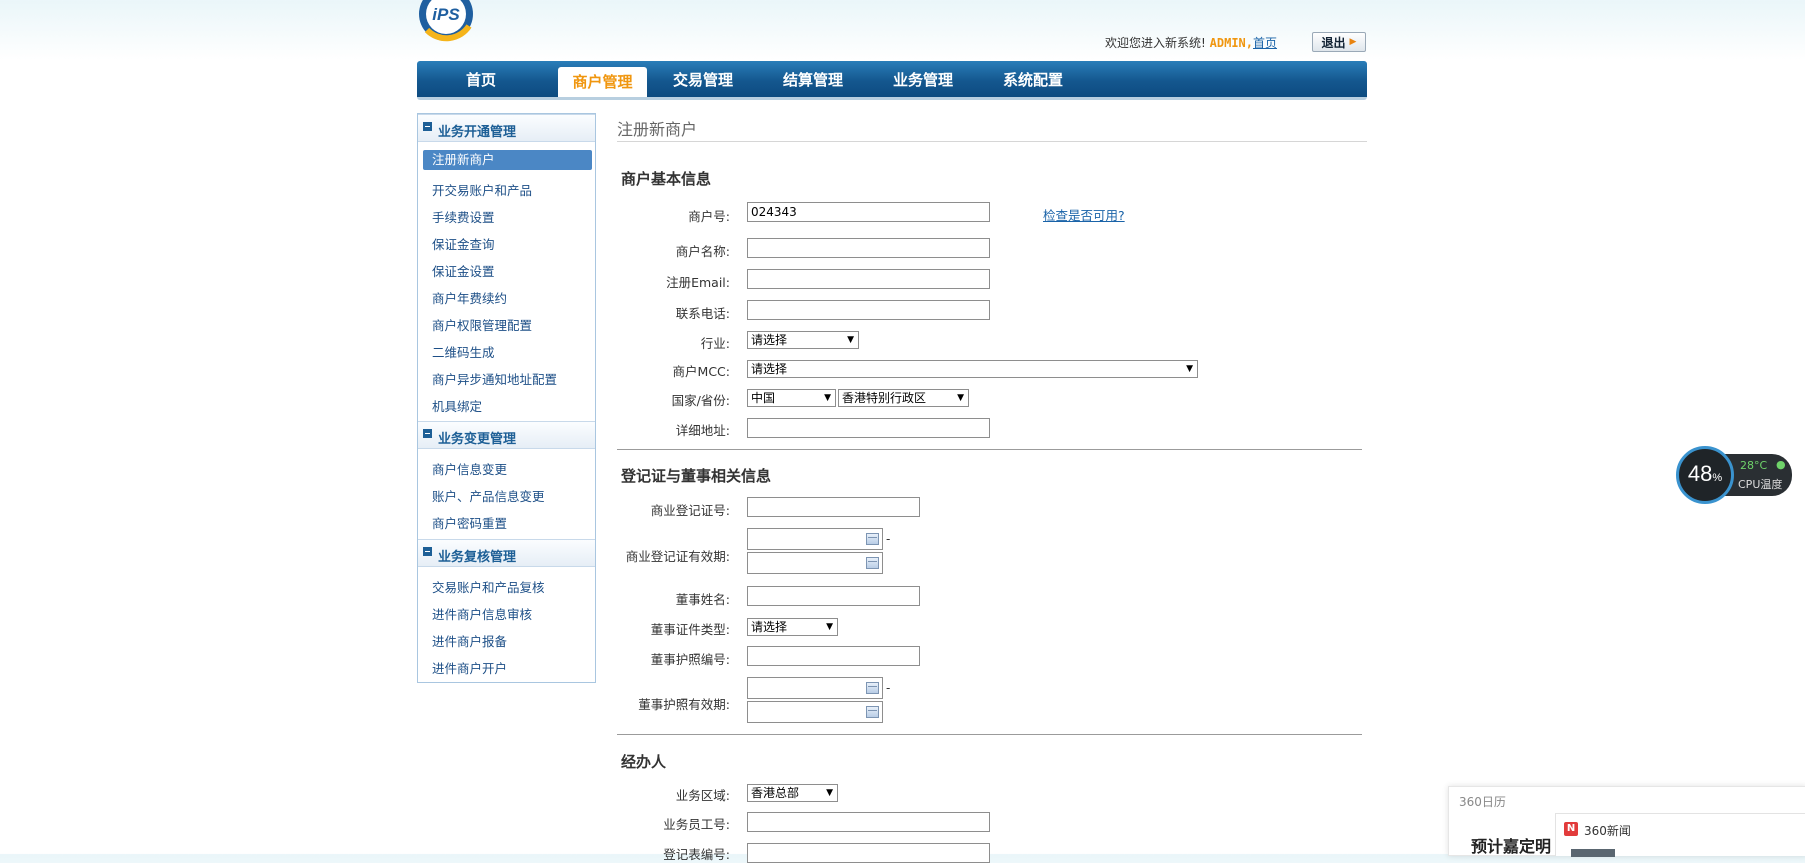 This screenshot has height=863, width=1805. Describe the element at coordinates (702, 599) in the screenshot. I see `director-name-label: 董事姓名:` at that location.